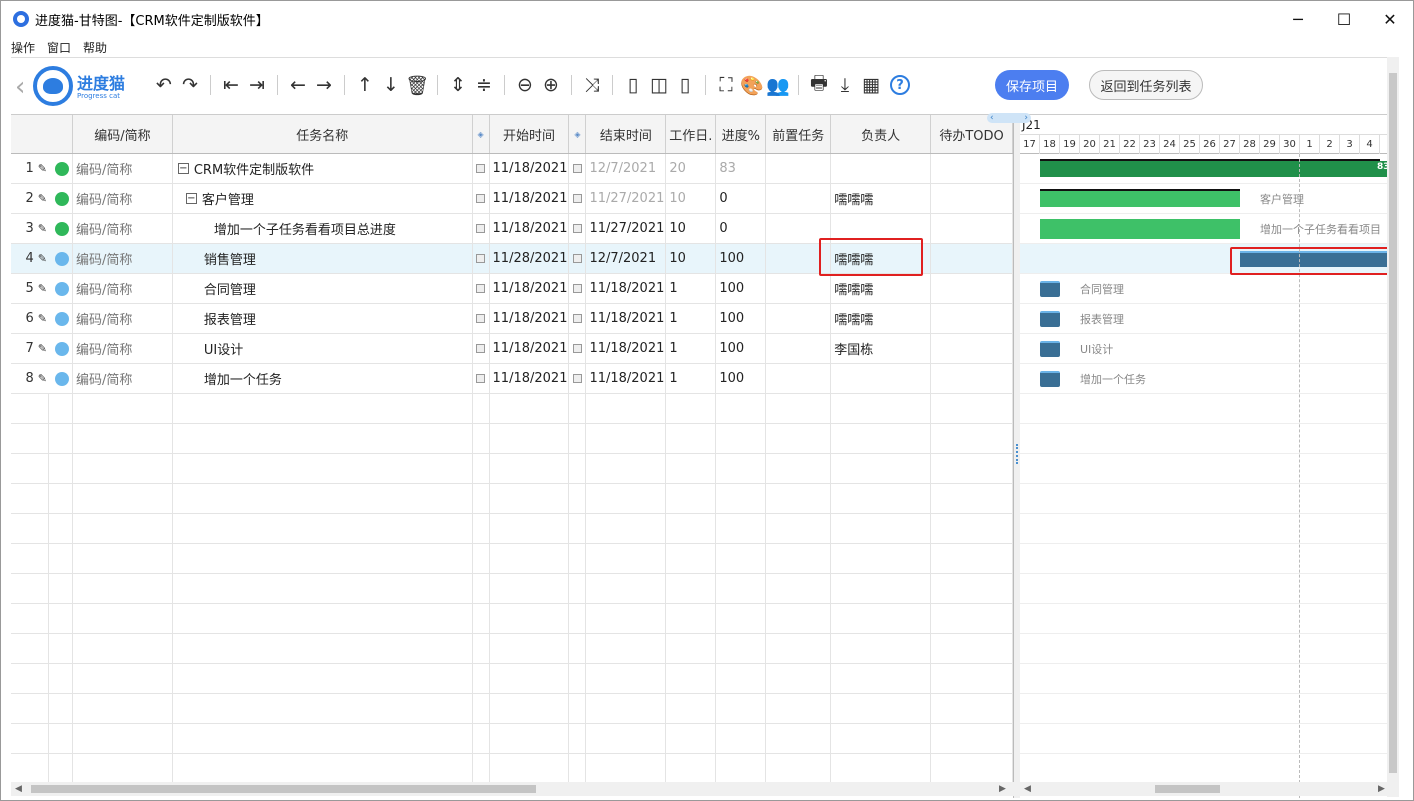 This screenshot has height=801, width=1414. Describe the element at coordinates (458, 85) in the screenshot. I see `expand-rows-icon: ⇕` at that location.